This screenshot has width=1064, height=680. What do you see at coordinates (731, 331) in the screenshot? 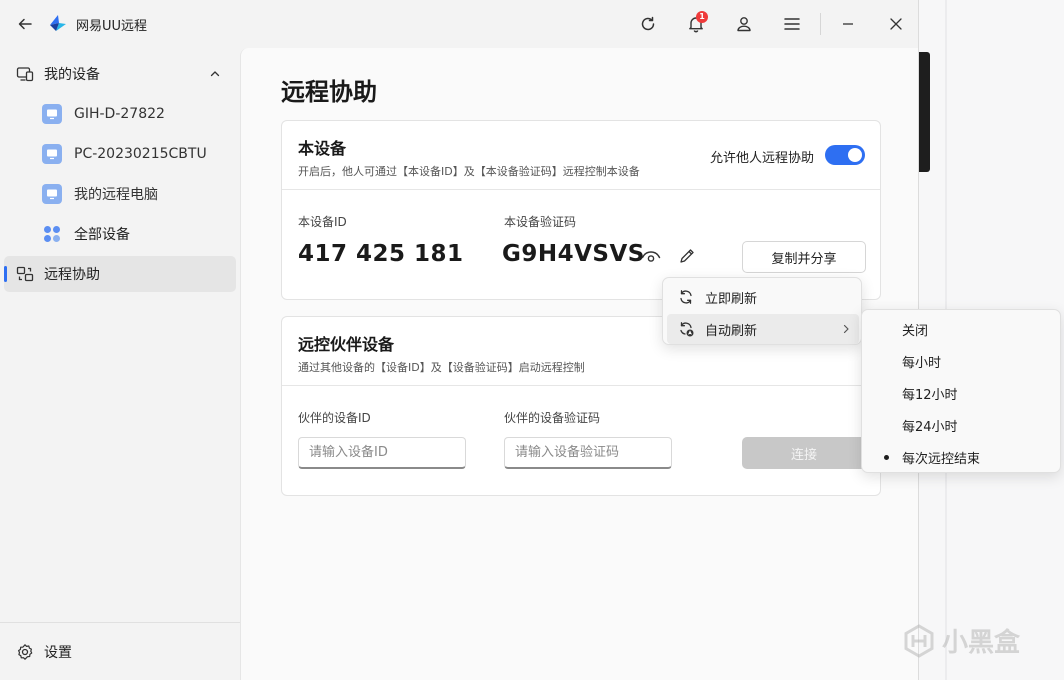
I see `menu-item-label: 自动刷新` at bounding box center [731, 331].